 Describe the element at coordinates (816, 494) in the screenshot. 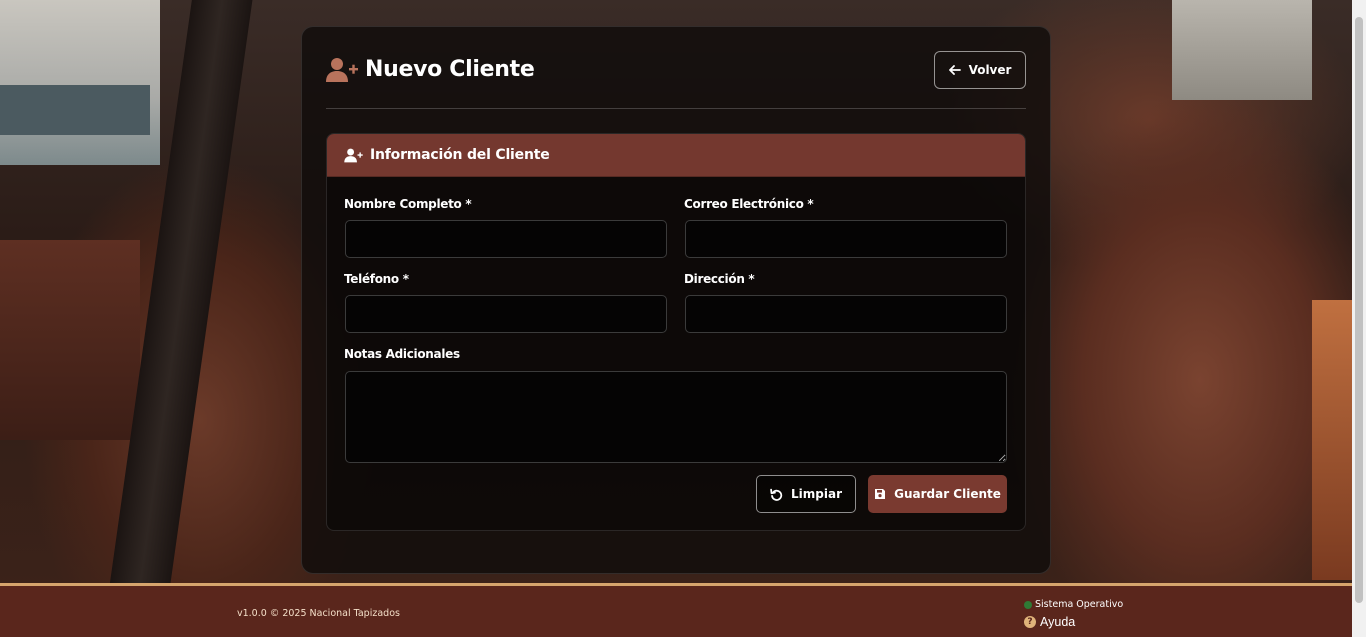

I see `clear-button-label: Limpiar` at that location.